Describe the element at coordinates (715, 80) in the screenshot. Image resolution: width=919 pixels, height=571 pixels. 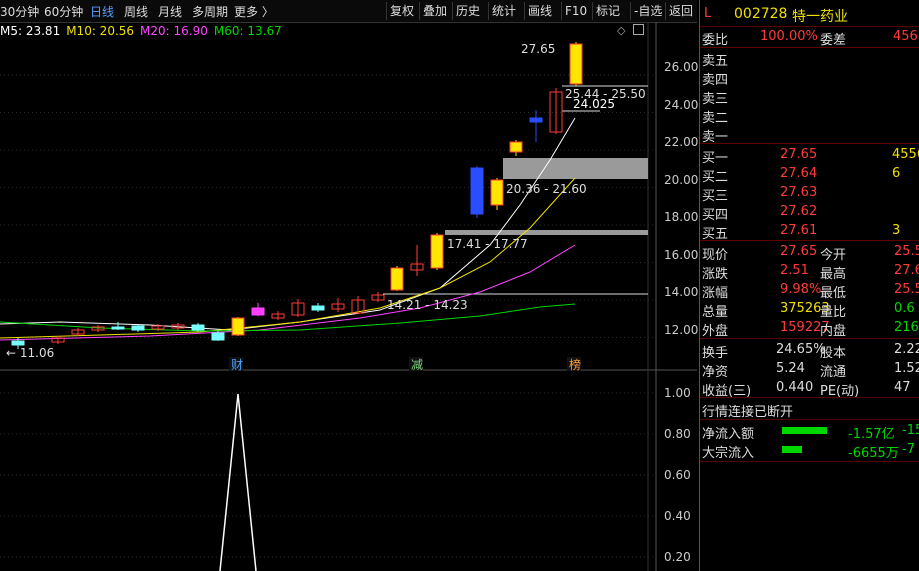
I see `ask-label: 卖四` at that location.